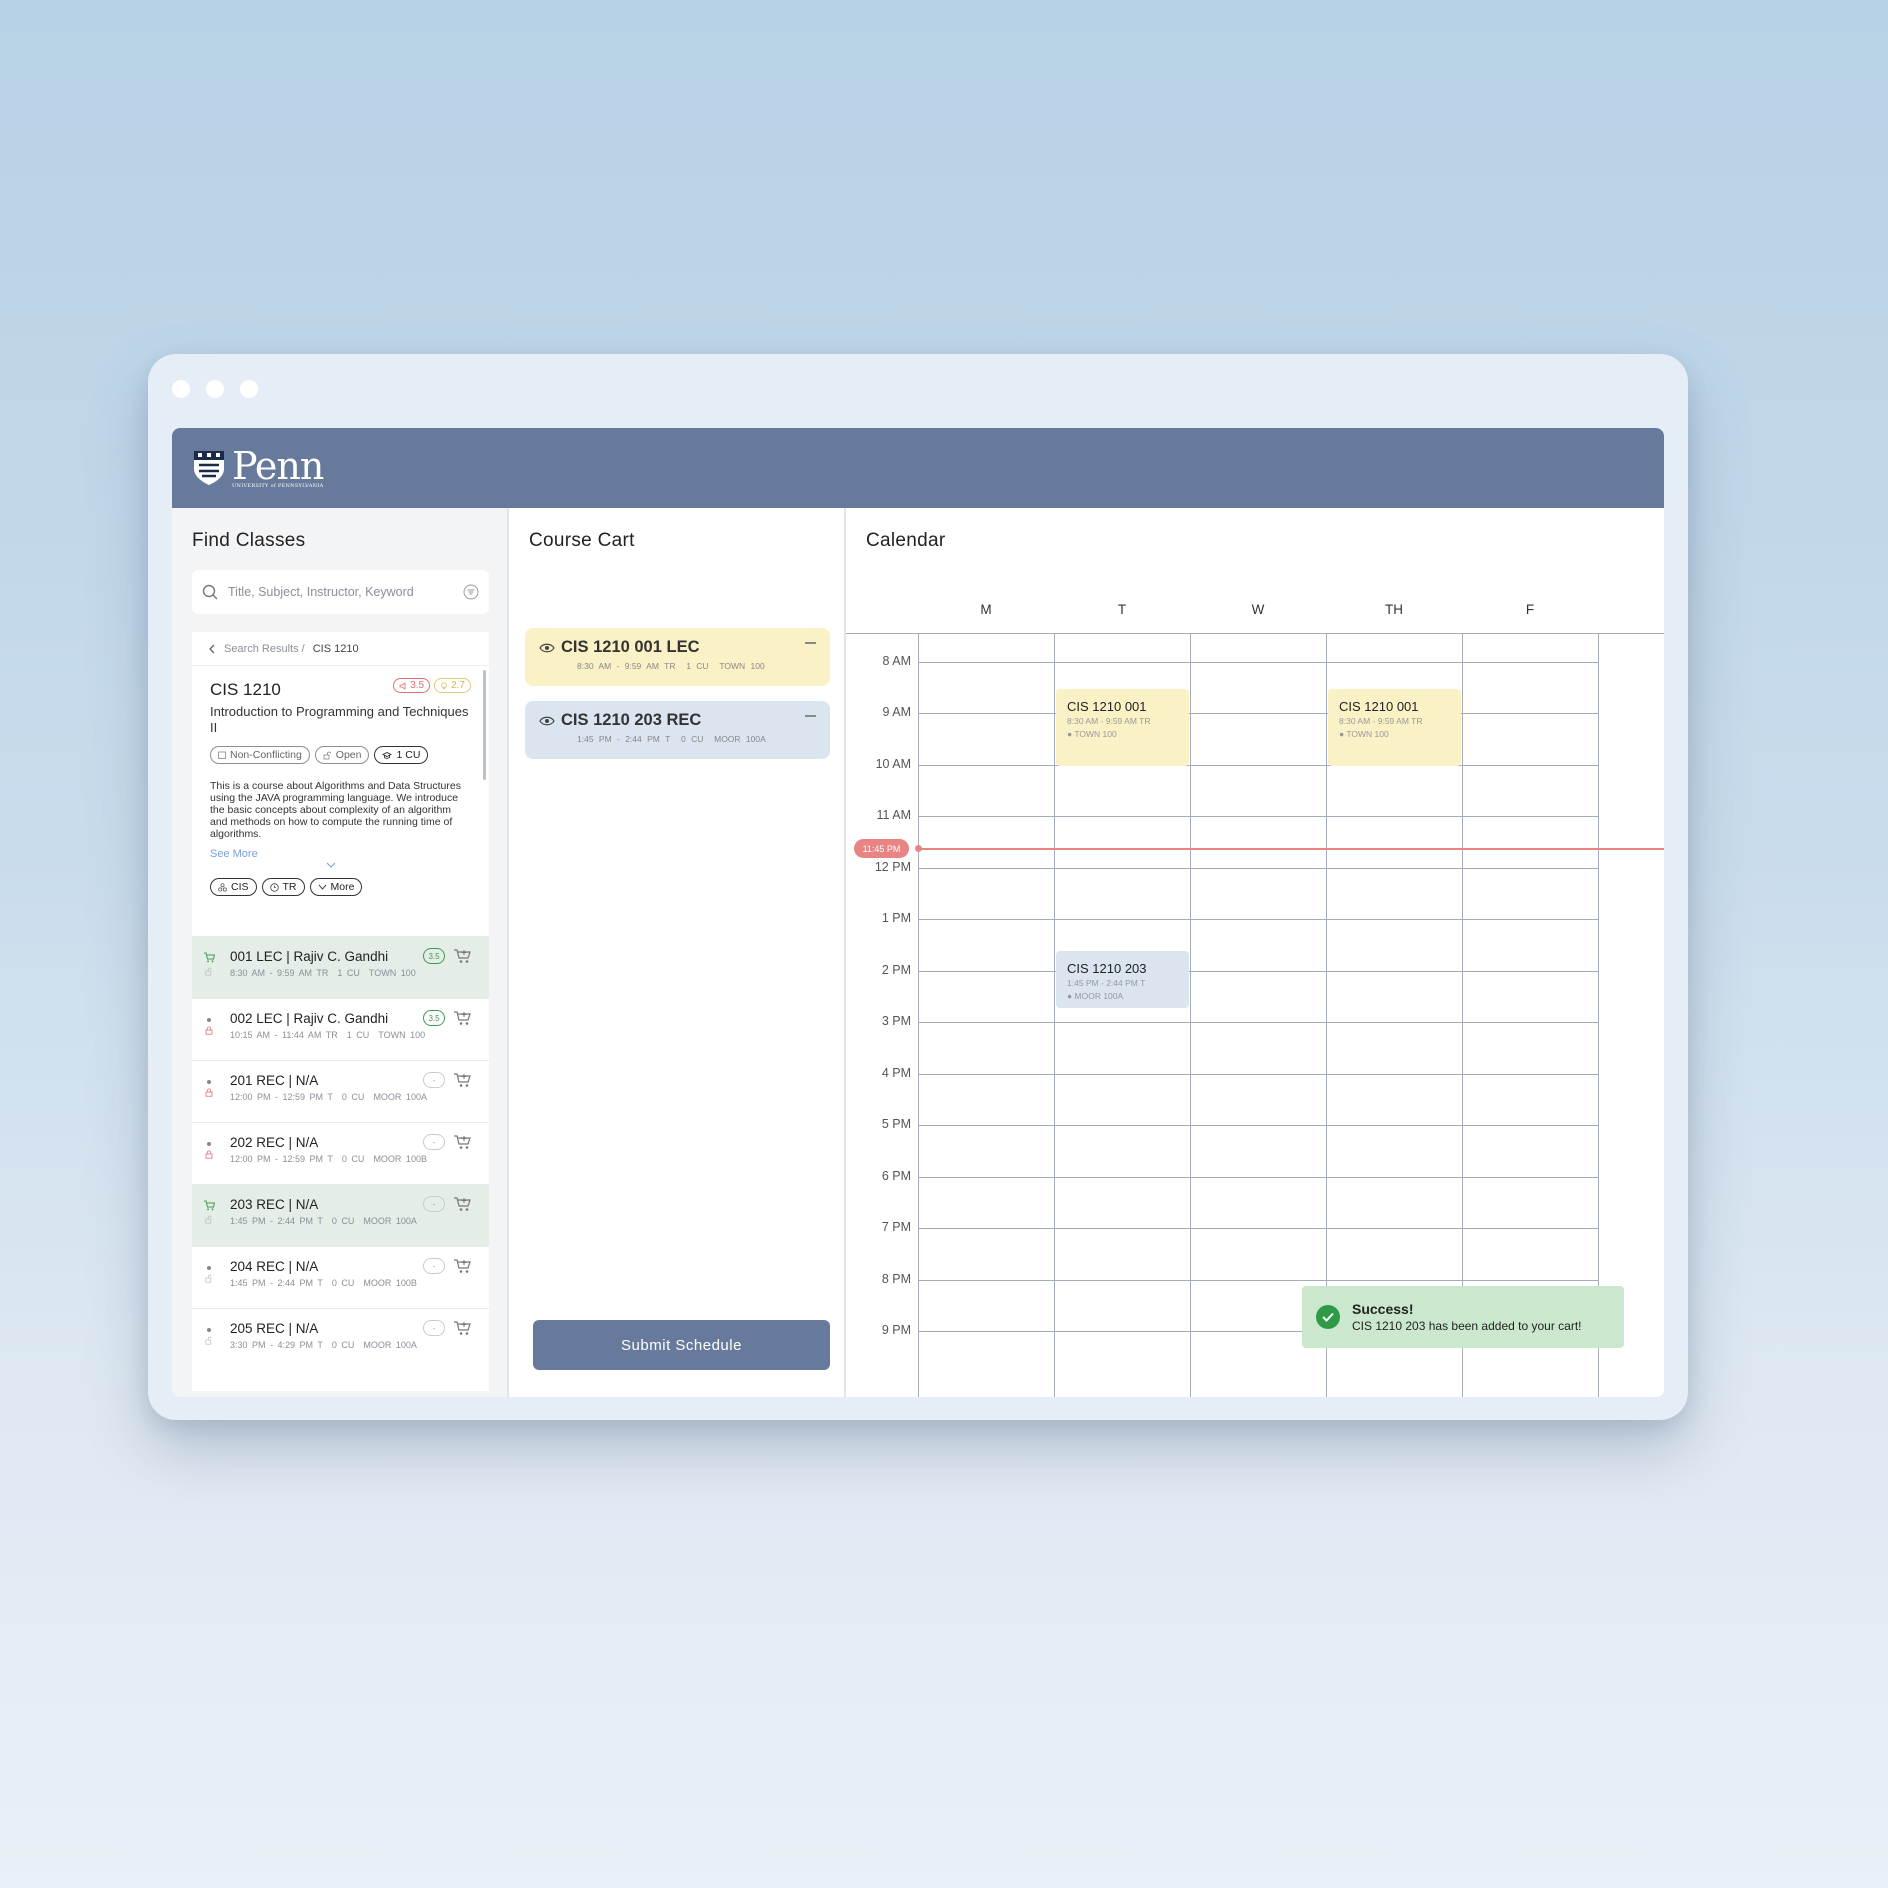 The width and height of the screenshot is (1888, 1888). Describe the element at coordinates (340, 854) in the screenshot. I see `see-more-link: See More` at that location.